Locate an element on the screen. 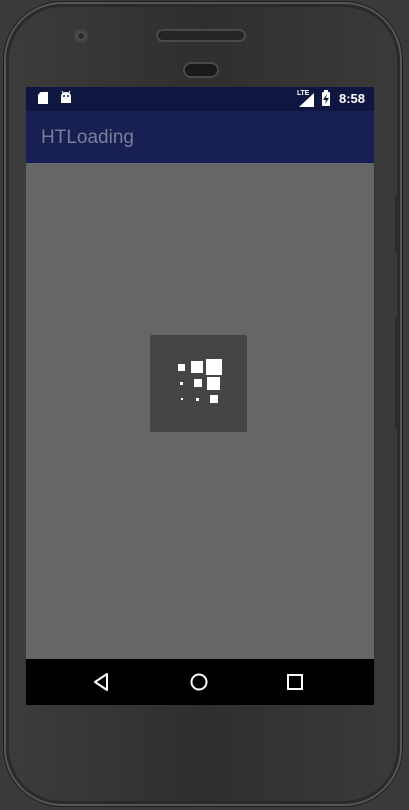  earpiece-speaker is located at coordinates (201, 35).